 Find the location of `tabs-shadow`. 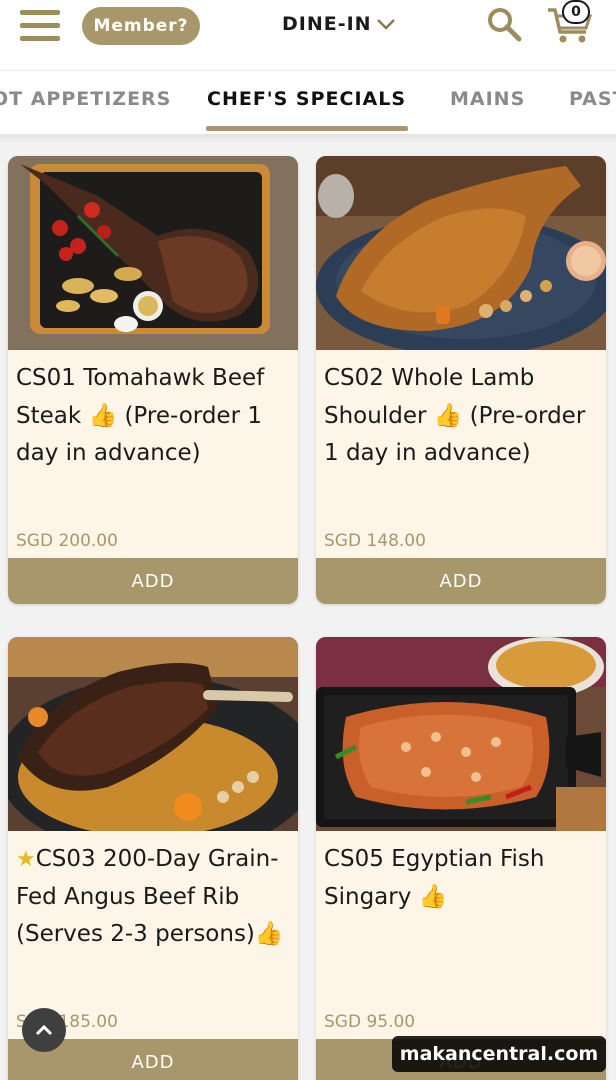

tabs-shadow is located at coordinates (308, 139).